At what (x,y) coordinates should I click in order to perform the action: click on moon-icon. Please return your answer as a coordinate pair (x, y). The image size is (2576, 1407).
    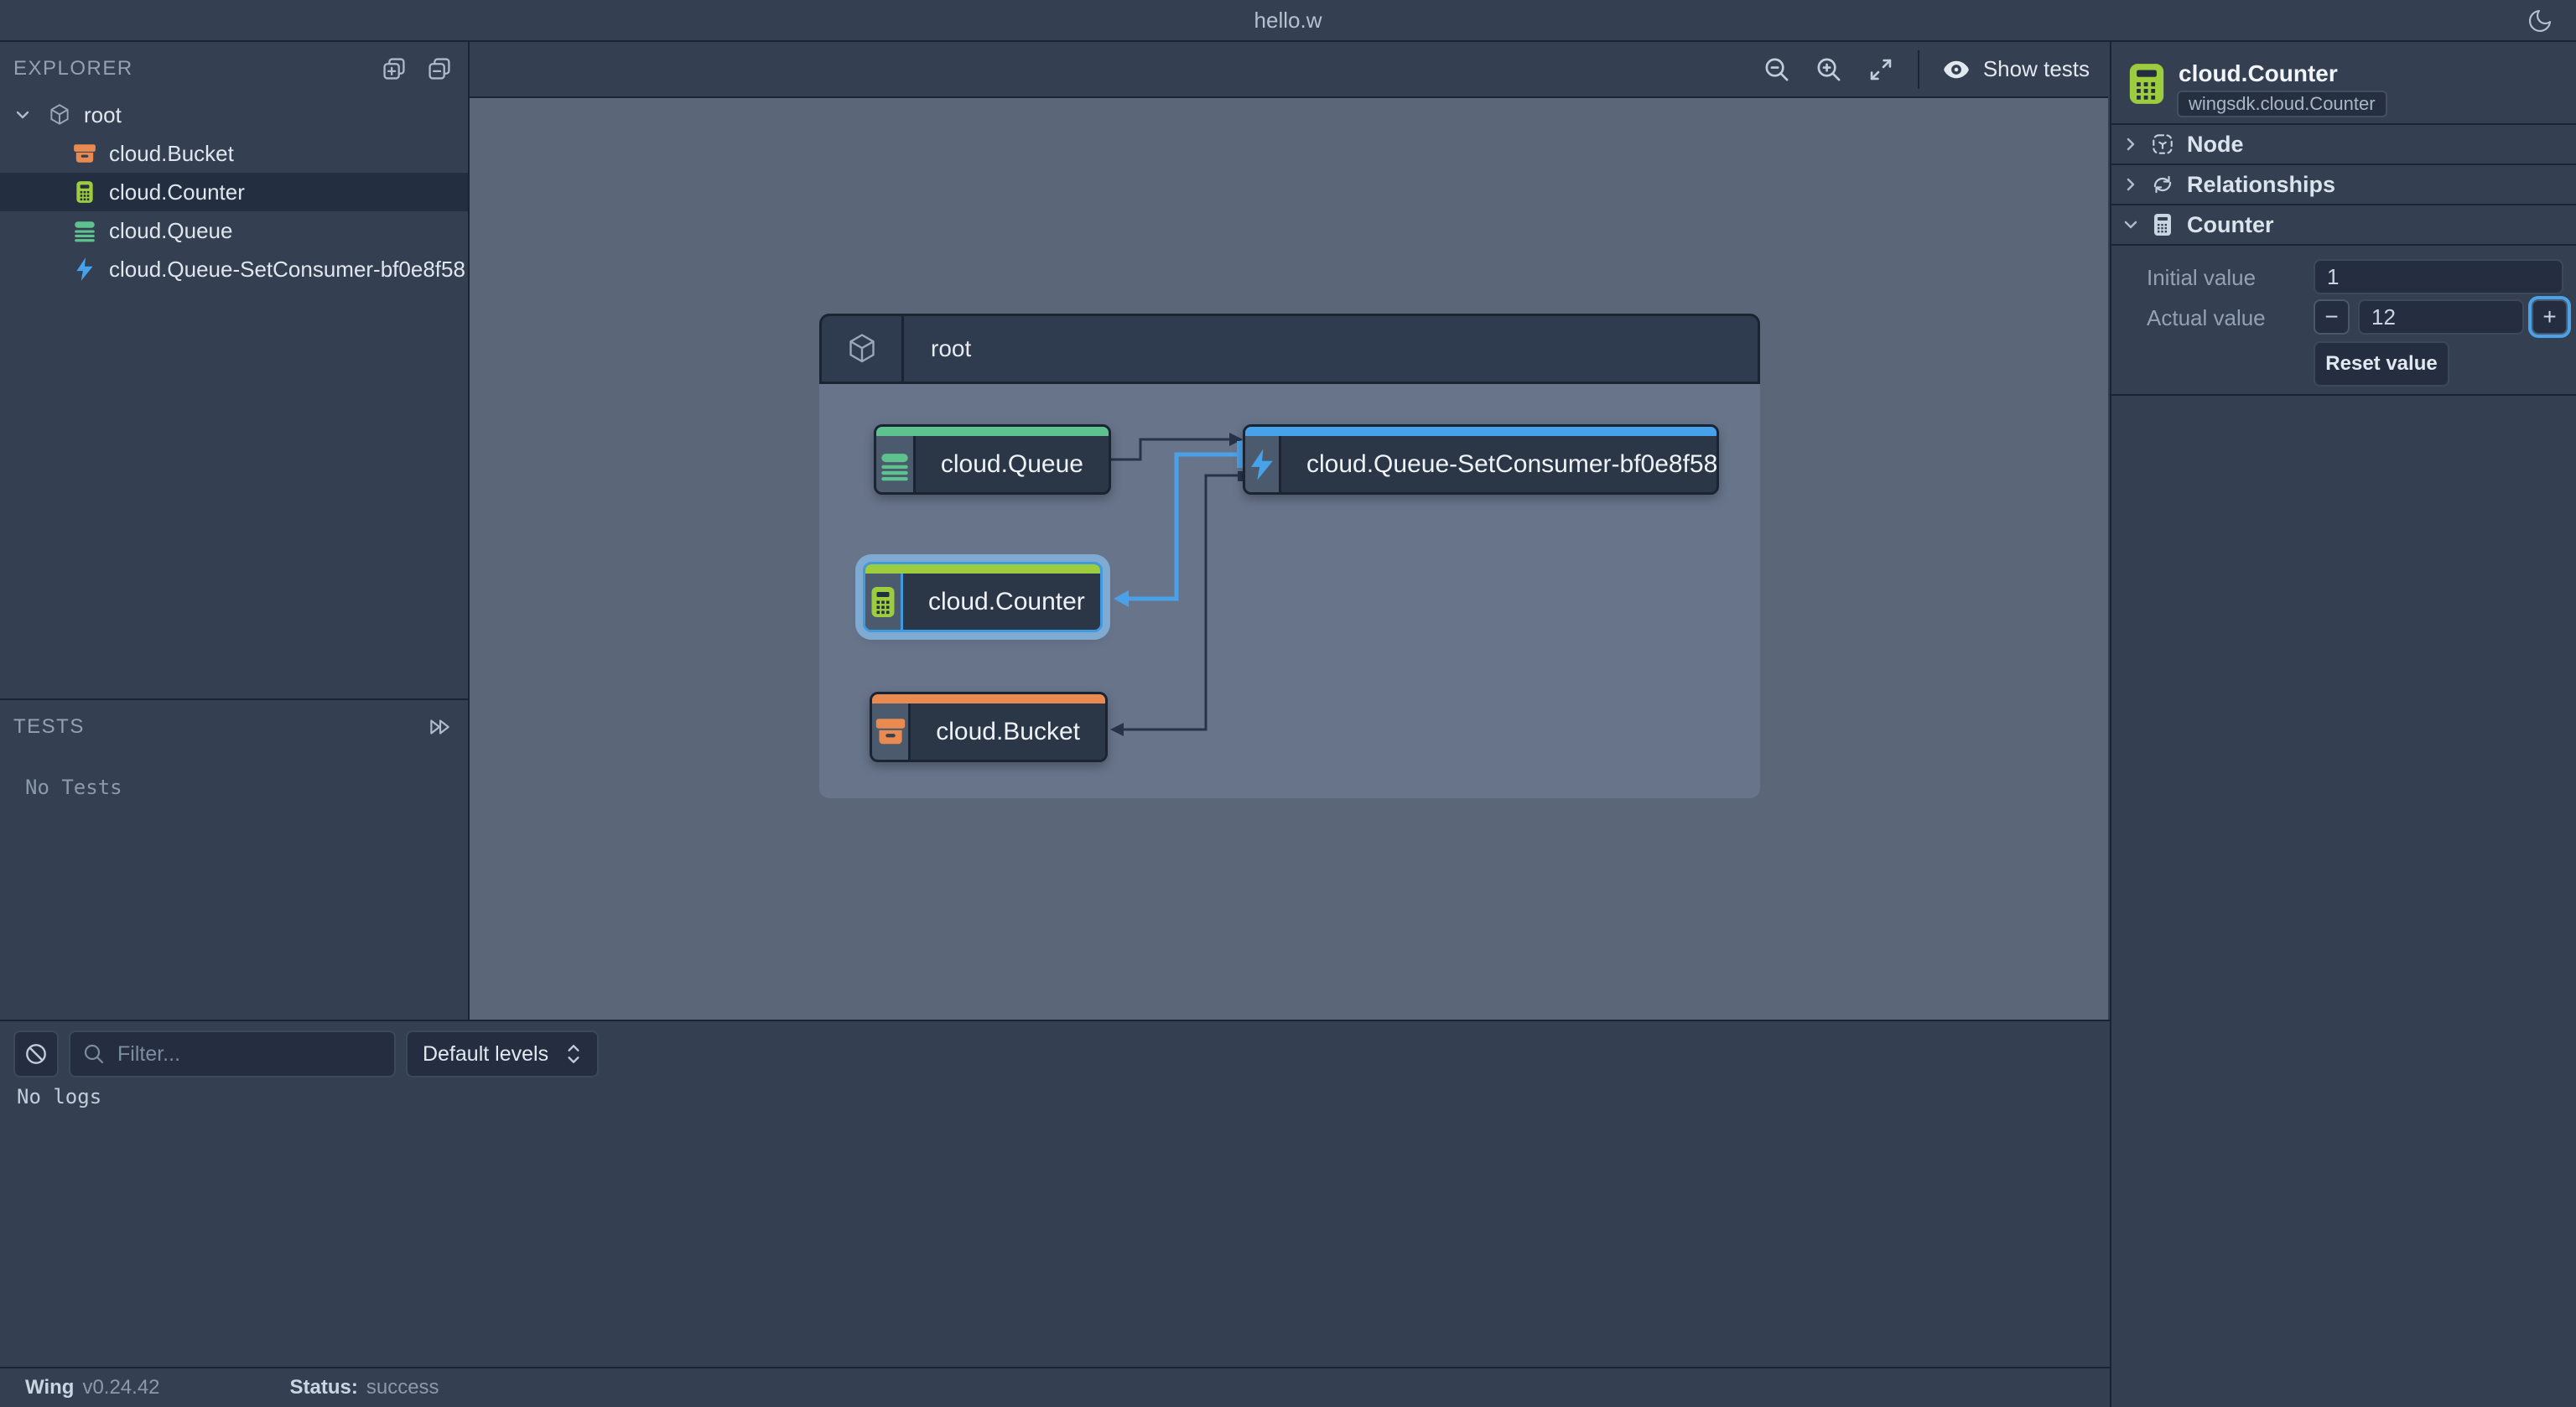
    Looking at the image, I should click on (2540, 21).